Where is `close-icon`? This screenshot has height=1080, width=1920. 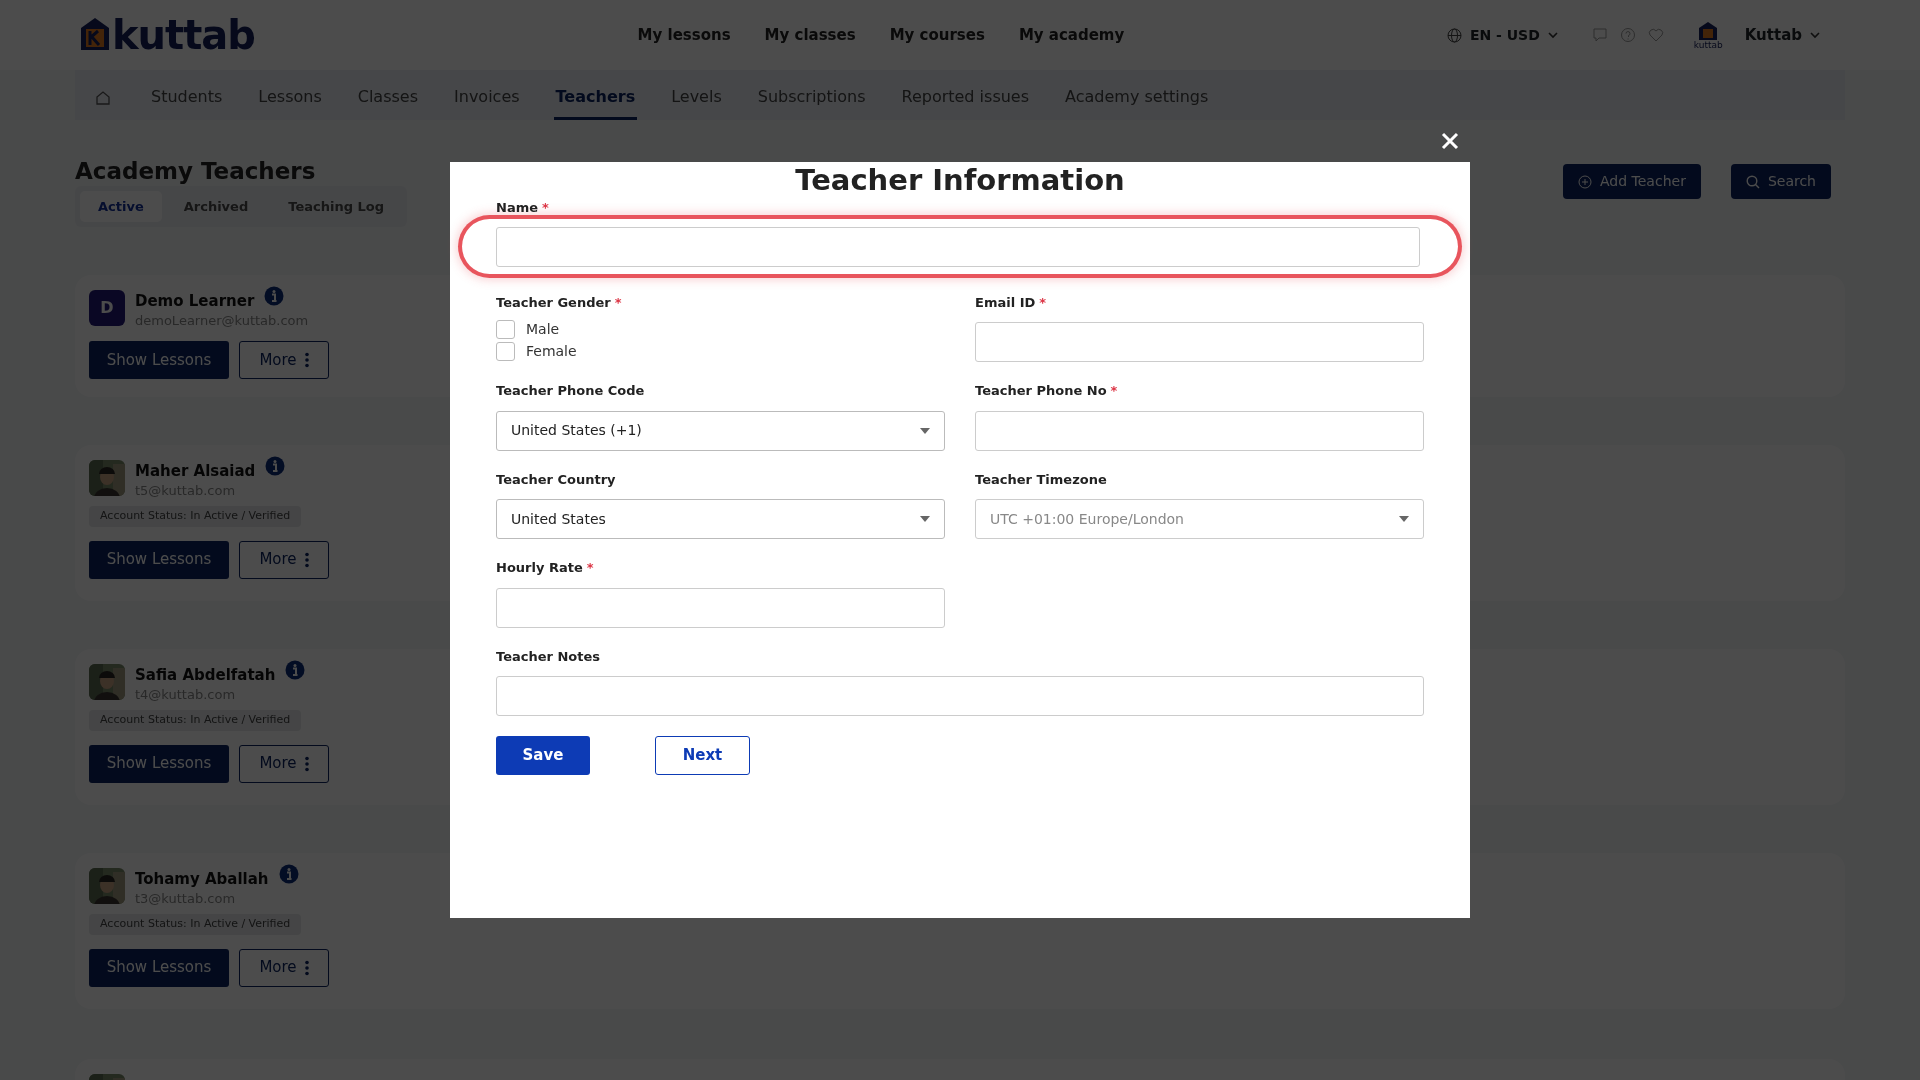 close-icon is located at coordinates (1450, 141).